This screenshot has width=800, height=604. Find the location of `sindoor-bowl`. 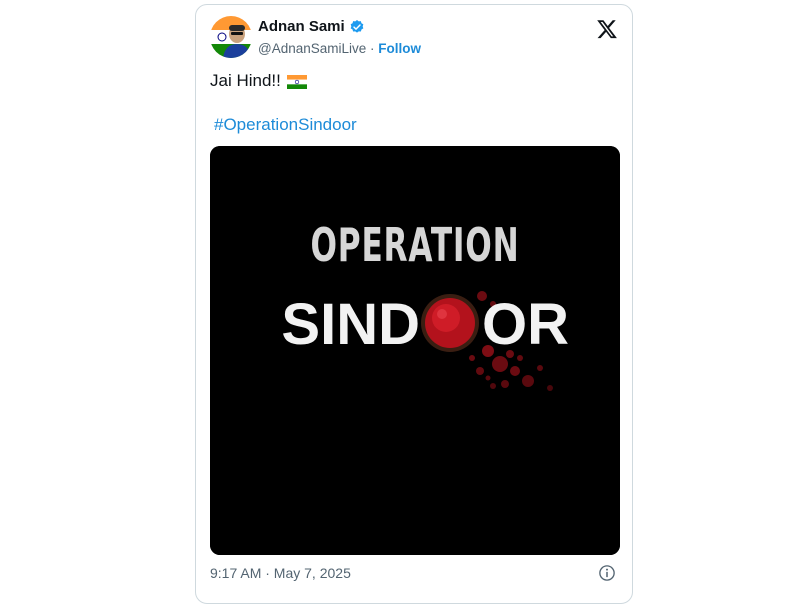

sindoor-bowl is located at coordinates (450, 323).